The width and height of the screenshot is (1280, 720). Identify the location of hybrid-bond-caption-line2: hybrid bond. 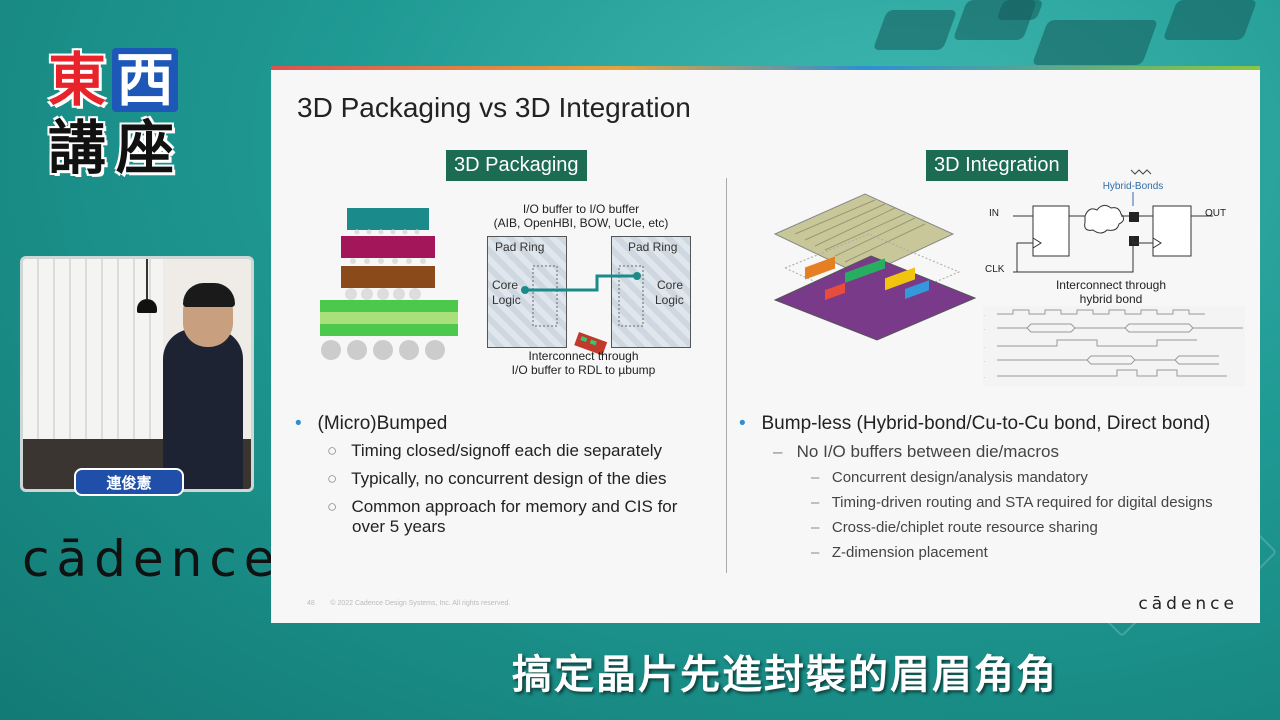
(1111, 299).